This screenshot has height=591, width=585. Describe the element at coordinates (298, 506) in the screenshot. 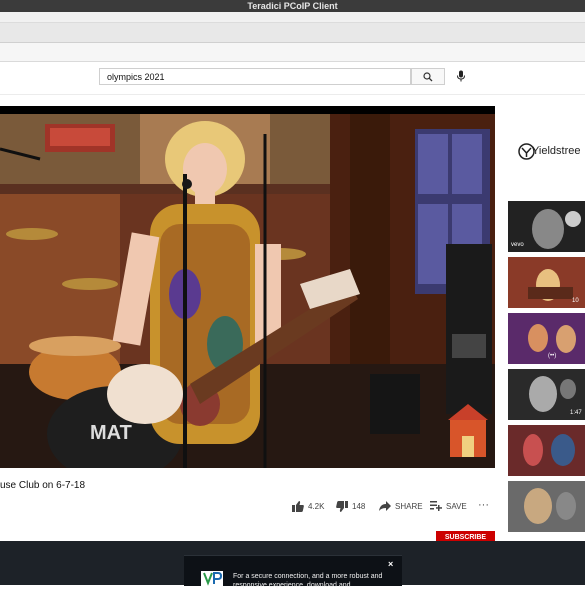

I see `thumbs-up-icon` at that location.